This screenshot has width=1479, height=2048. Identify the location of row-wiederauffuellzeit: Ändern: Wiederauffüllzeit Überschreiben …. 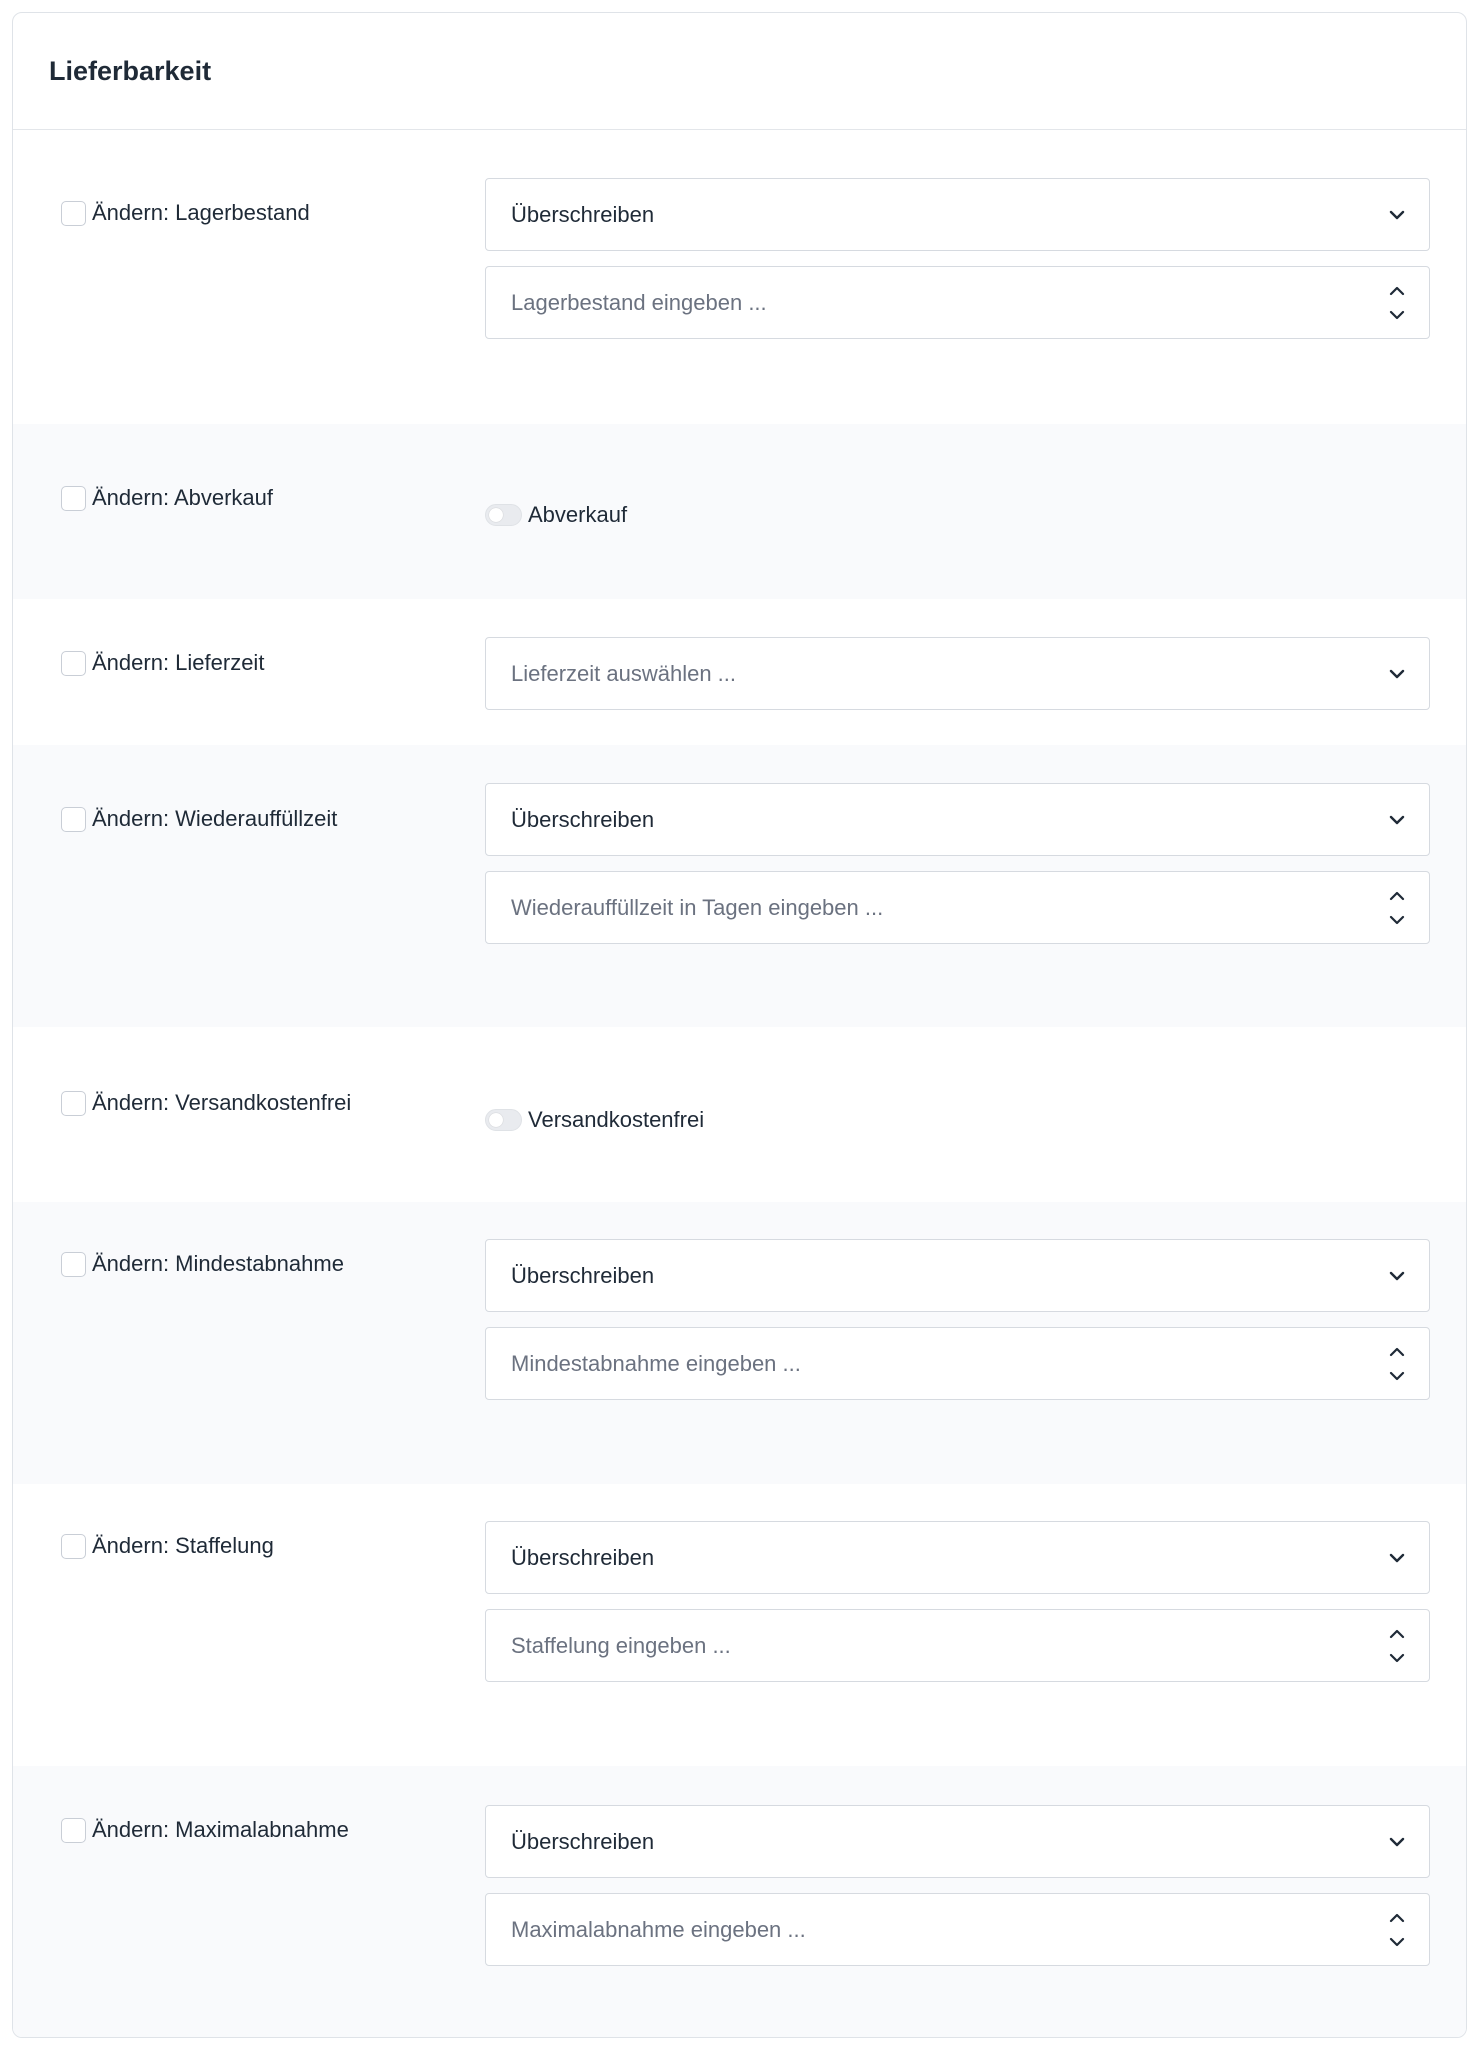
(739, 886).